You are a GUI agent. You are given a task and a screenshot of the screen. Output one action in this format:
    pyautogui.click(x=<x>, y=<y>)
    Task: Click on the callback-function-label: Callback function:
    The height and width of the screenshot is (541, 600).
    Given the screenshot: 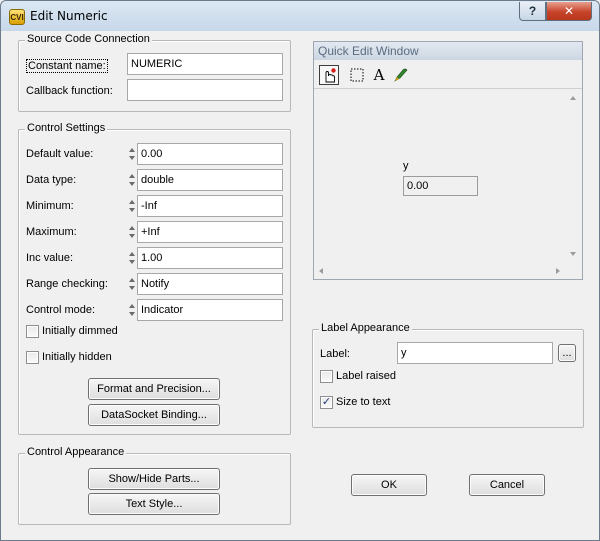 What is the action you would take?
    pyautogui.click(x=69, y=91)
    